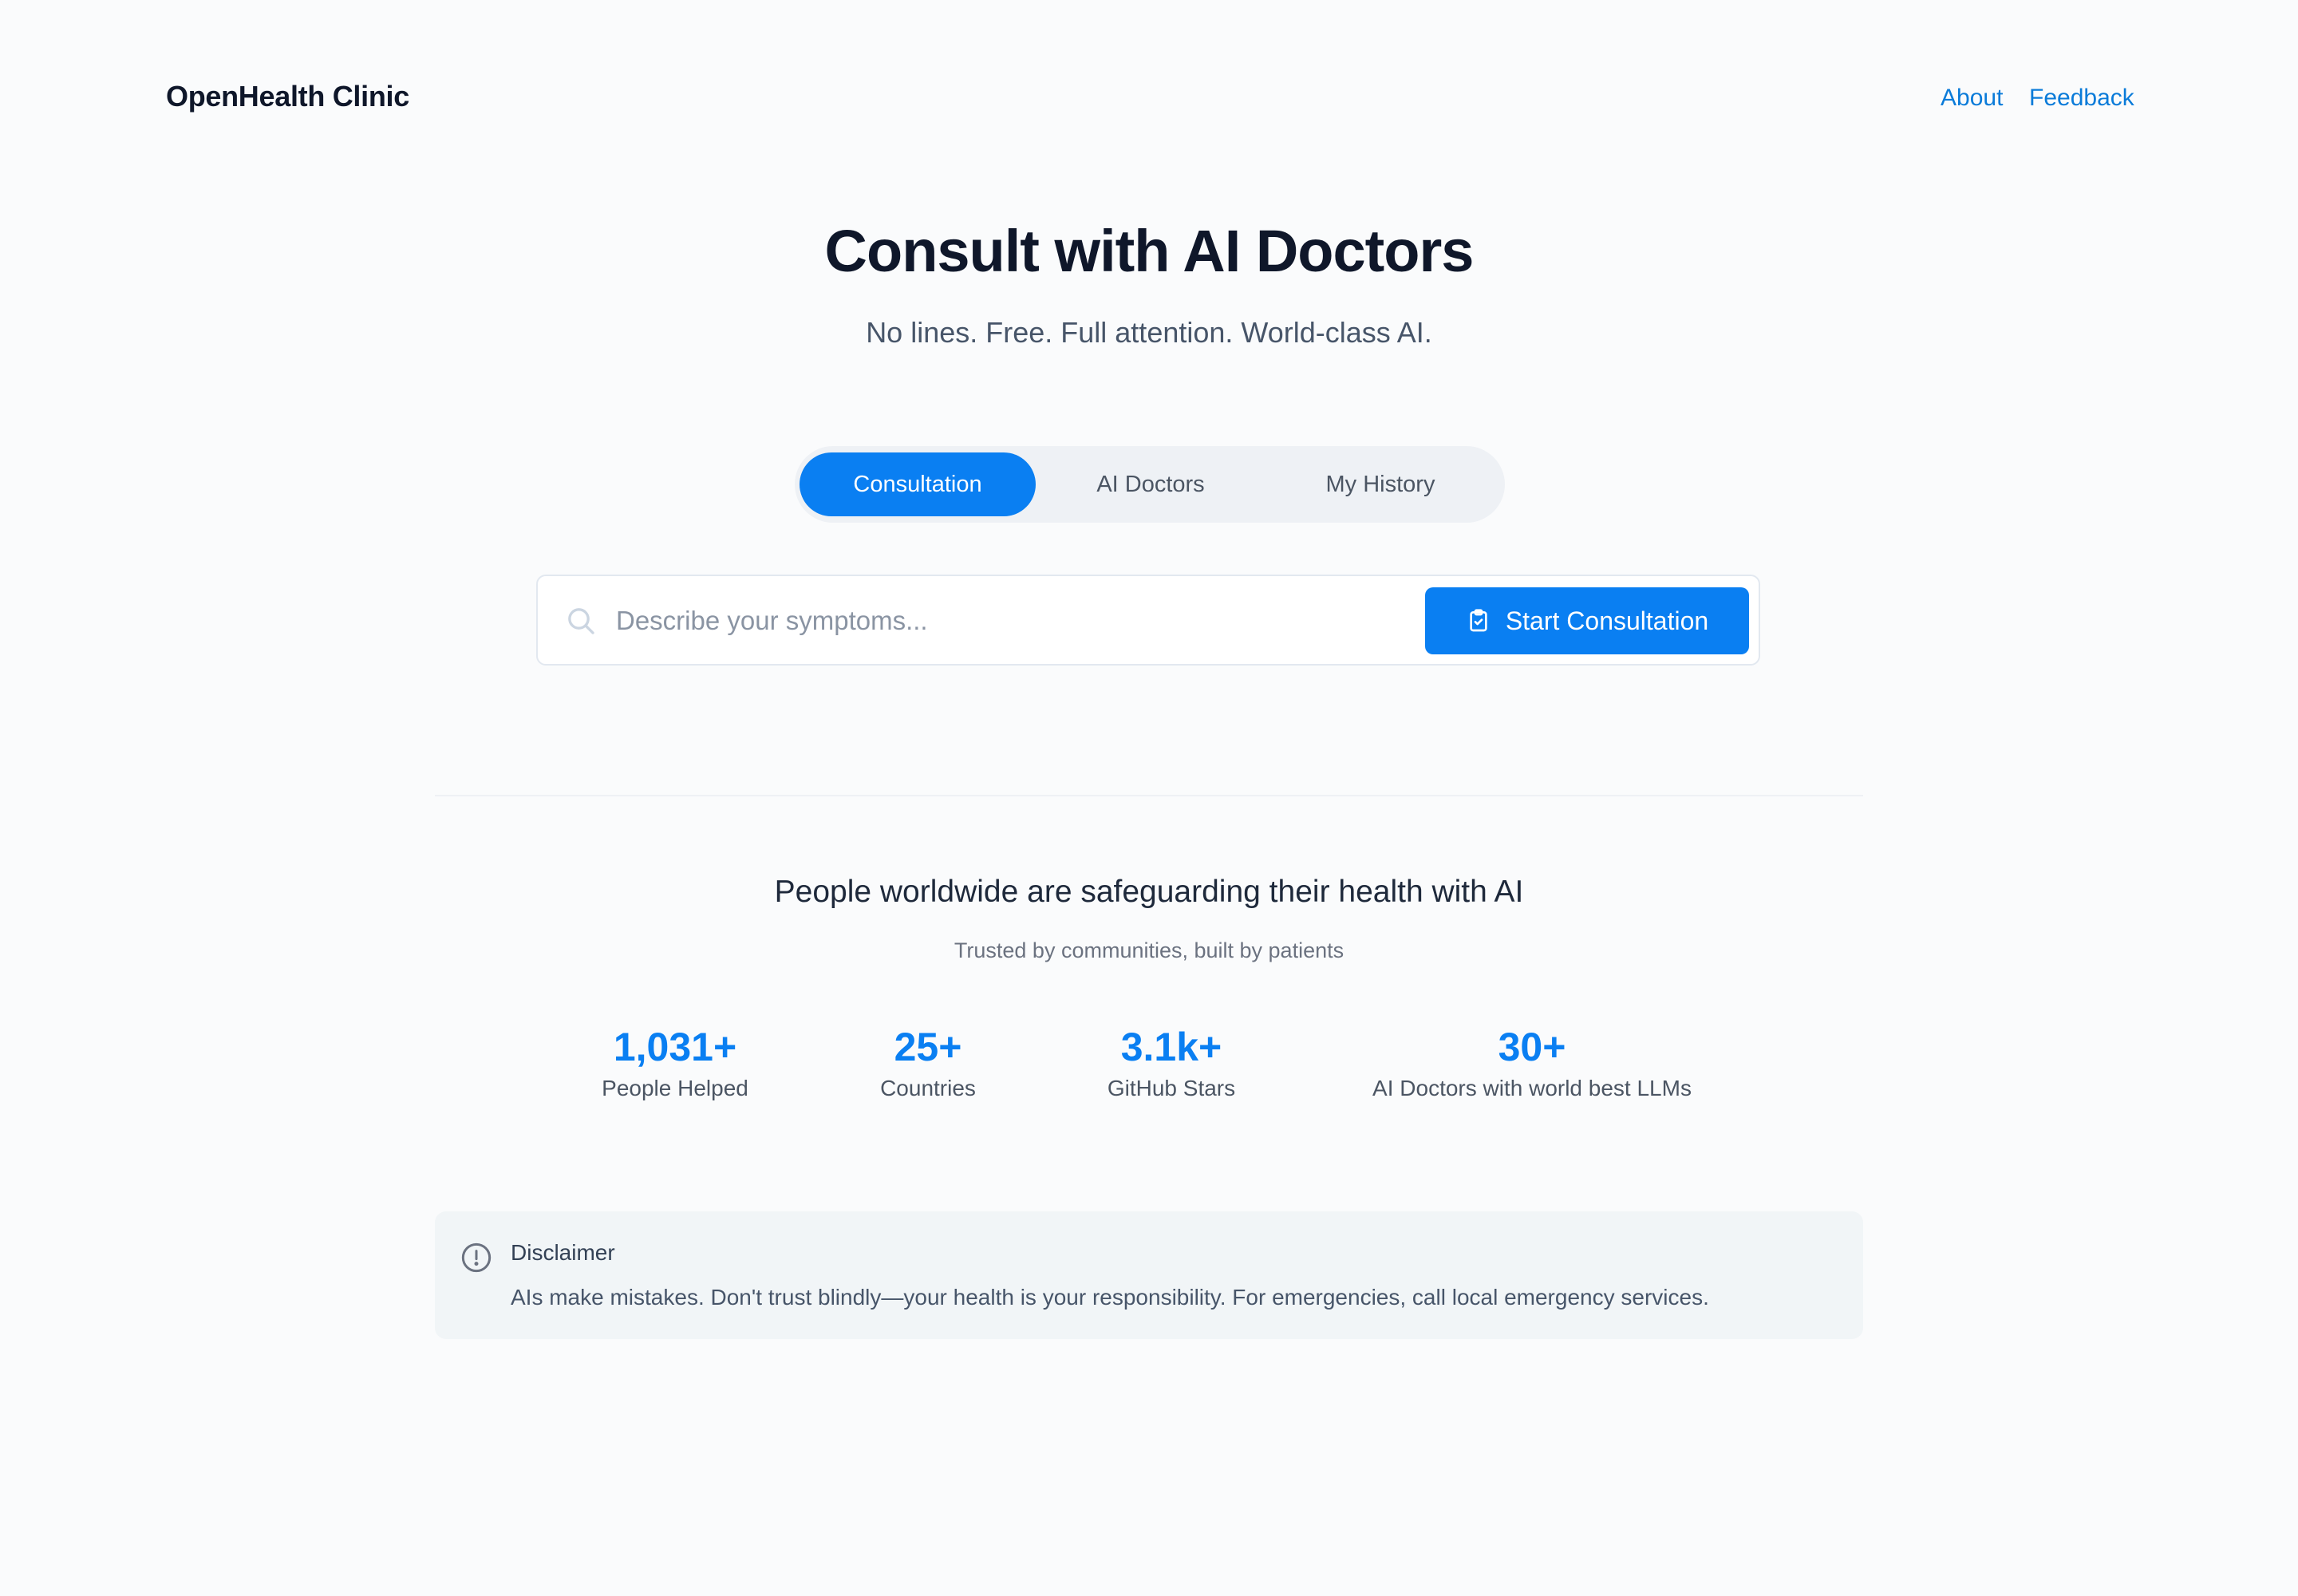  Describe the element at coordinates (1150, 251) in the screenshot. I see `hero-title: Consult with AI Doctors` at that location.